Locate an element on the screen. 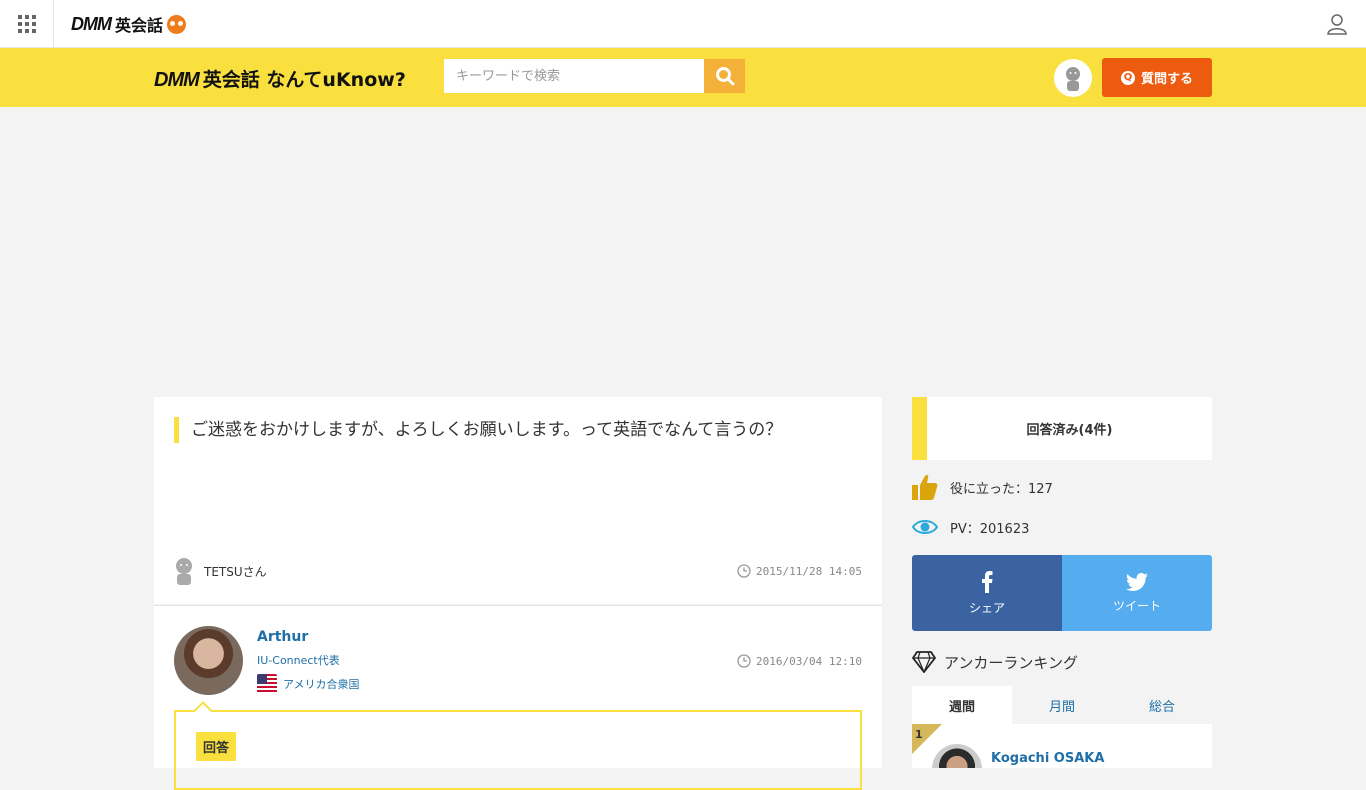 The height and width of the screenshot is (790, 1366). share-buttons: シェア ツイート is located at coordinates (1062, 593).